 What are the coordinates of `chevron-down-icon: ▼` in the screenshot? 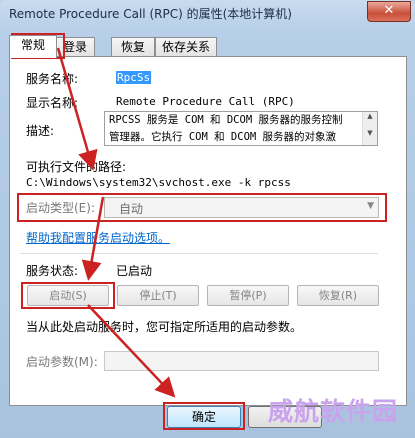 It's located at (370, 206).